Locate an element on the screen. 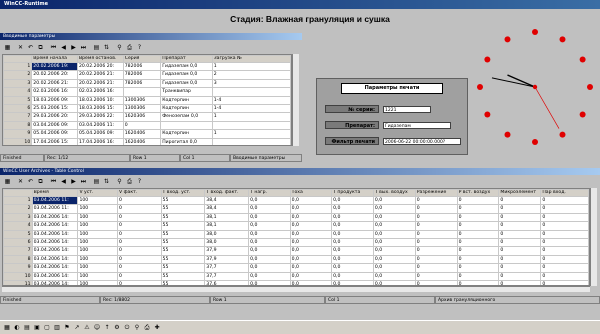 This screenshot has height=334, width=600. table-cell: 38,1 is located at coordinates (227, 217).